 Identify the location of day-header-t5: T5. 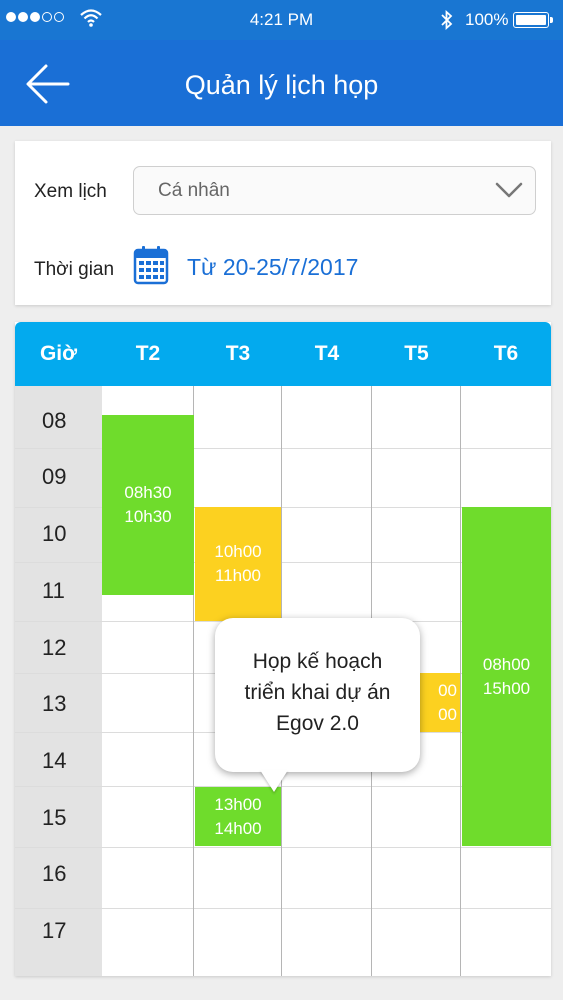
(416, 354).